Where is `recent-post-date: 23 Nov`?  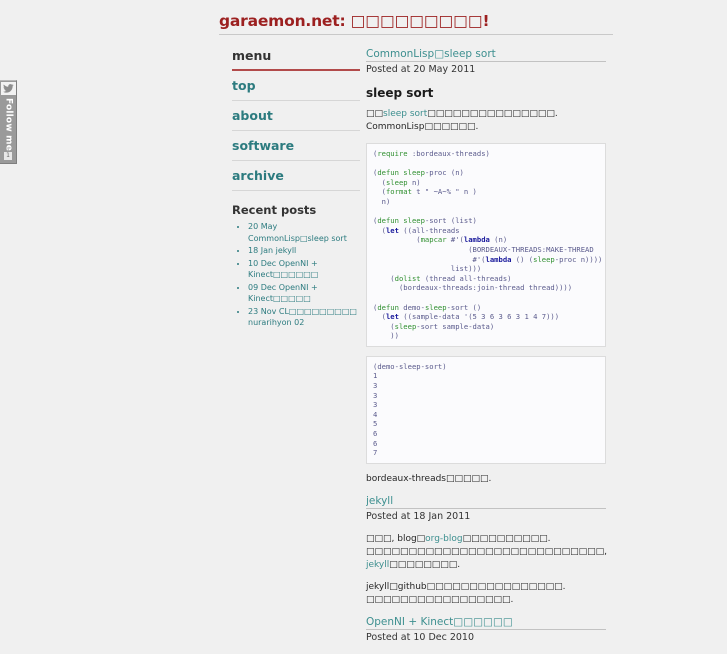
recent-post-date: 23 Nov is located at coordinates (262, 311).